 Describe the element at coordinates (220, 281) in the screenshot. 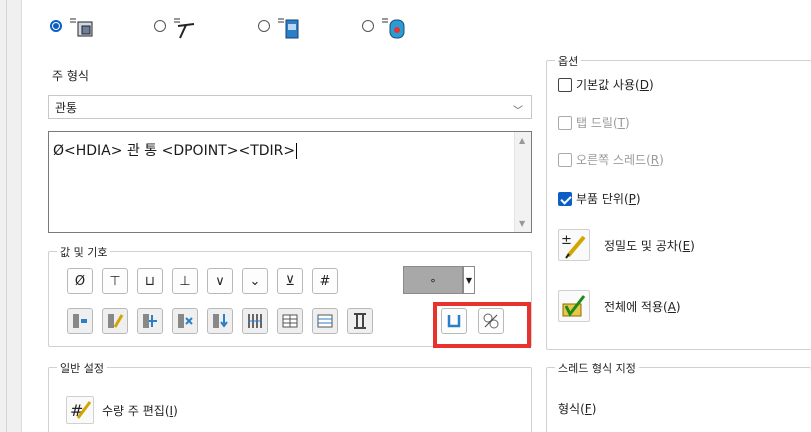

I see `countersink-button: ∨` at that location.